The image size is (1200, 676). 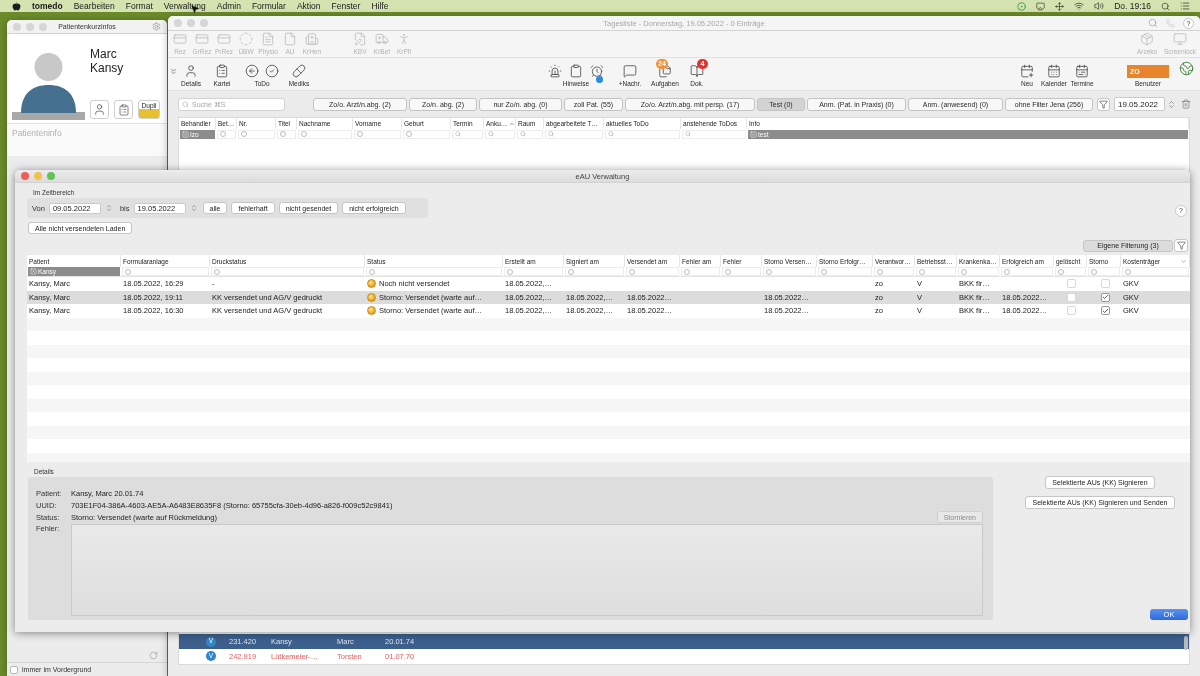 What do you see at coordinates (139, 6) in the screenshot?
I see `menu-item: Format` at bounding box center [139, 6].